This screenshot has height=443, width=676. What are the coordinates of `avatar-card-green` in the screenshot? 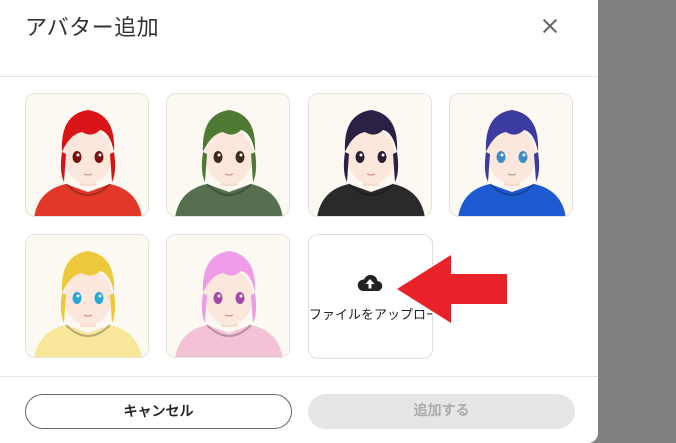 It's located at (228, 155).